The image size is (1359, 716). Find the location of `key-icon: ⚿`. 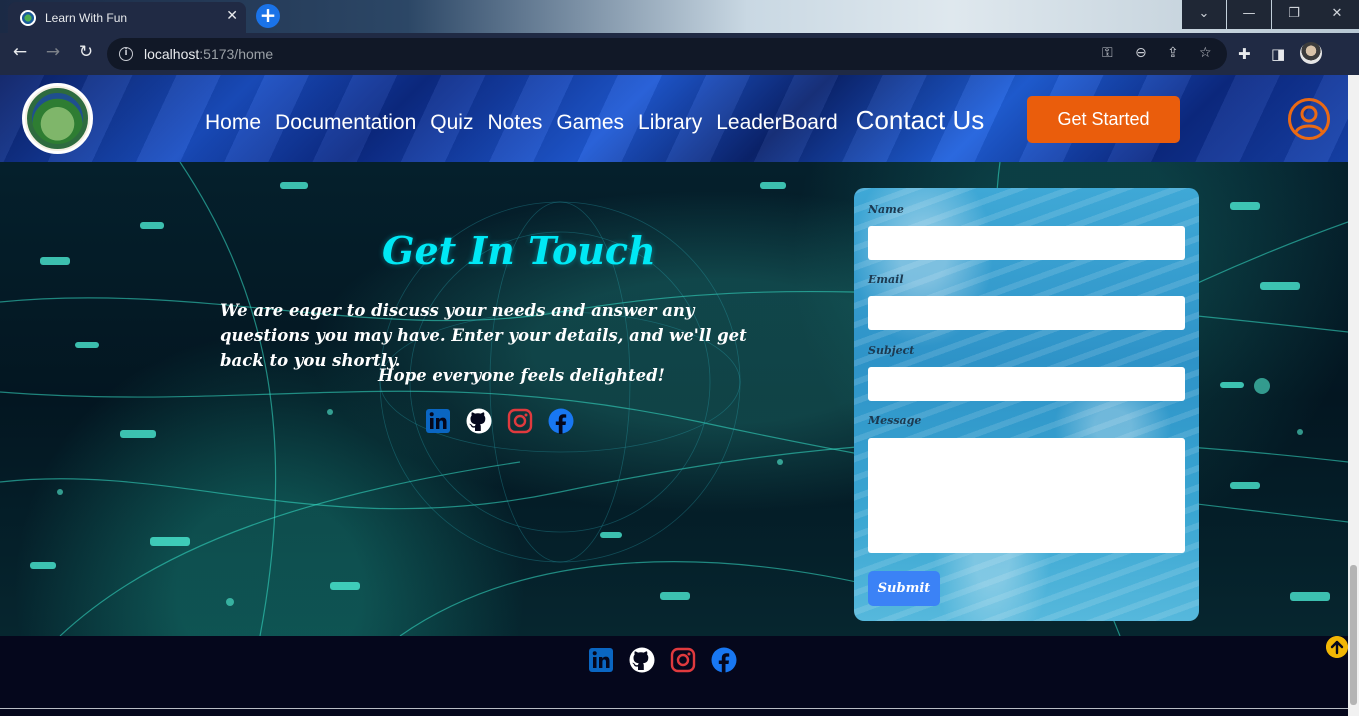

key-icon: ⚿ is located at coordinates (1107, 53).